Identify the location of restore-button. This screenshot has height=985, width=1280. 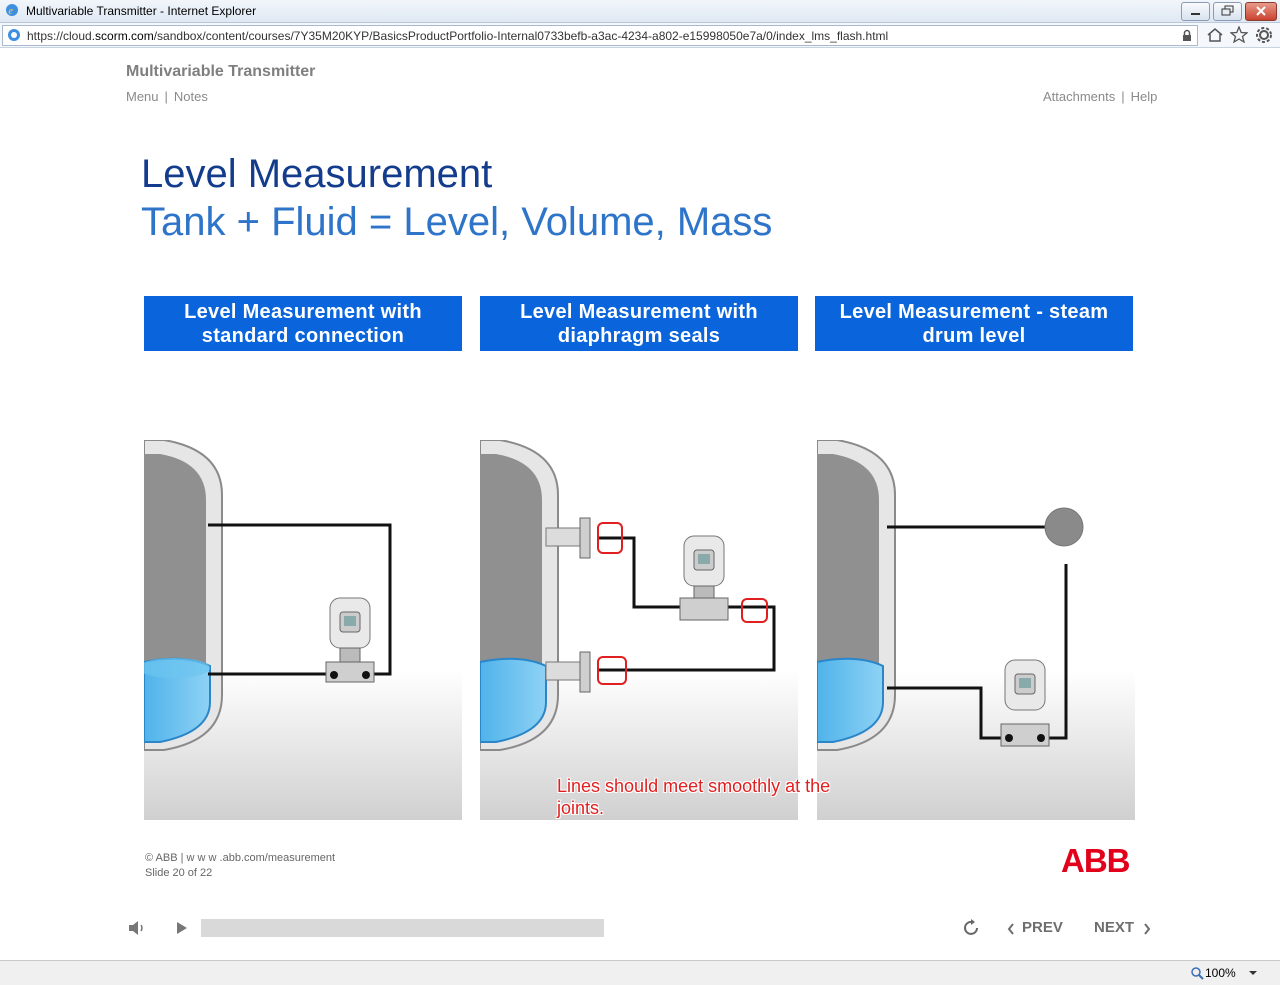
(1227, 11).